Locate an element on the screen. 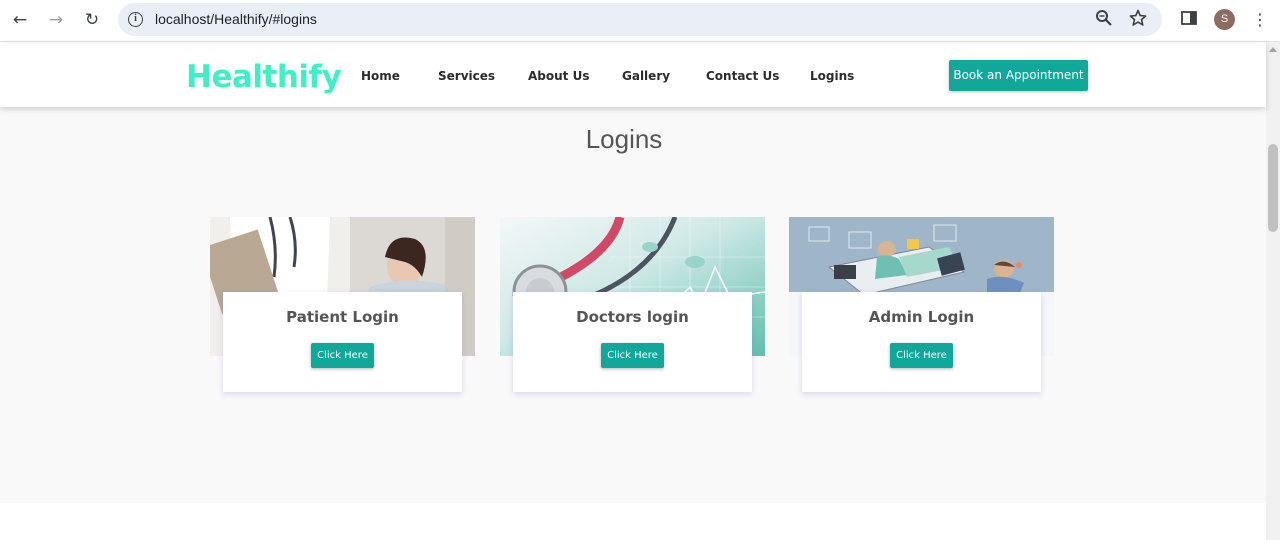 The image size is (1280, 540). admin-login-box: Admin Login Click Here is located at coordinates (921, 342).